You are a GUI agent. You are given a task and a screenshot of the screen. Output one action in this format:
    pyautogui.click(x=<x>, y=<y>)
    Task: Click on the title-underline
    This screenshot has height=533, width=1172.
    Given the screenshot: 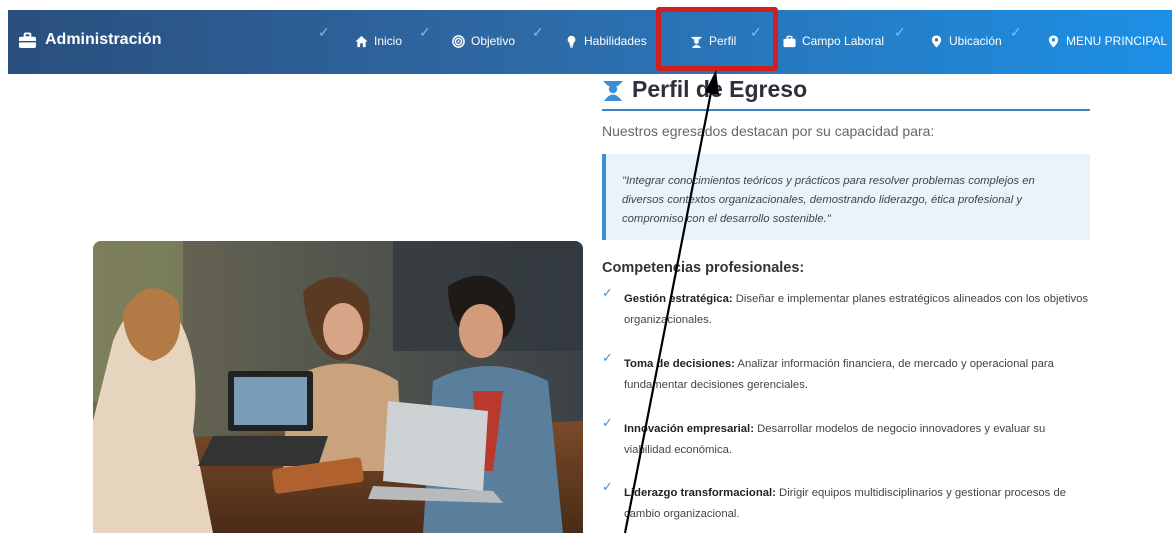 What is the action you would take?
    pyautogui.click(x=846, y=110)
    